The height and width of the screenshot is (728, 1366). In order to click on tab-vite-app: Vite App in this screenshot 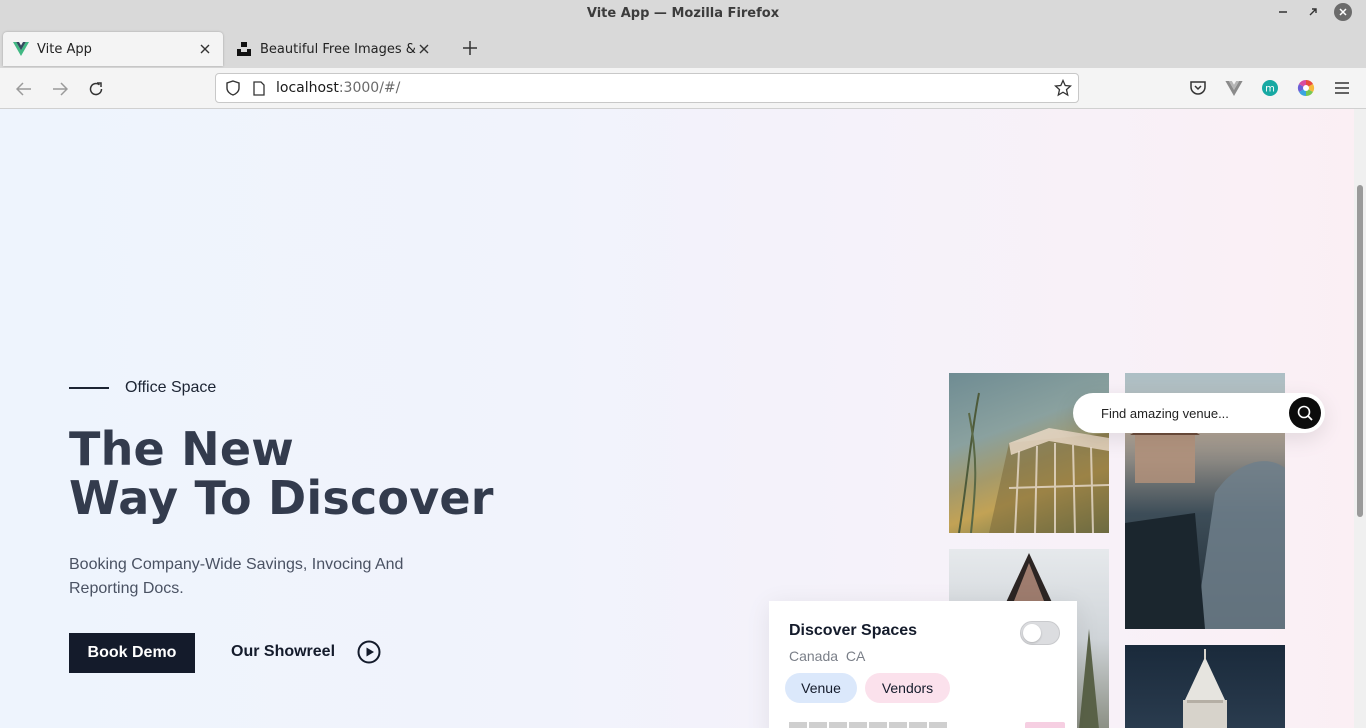, I will do `click(113, 49)`.